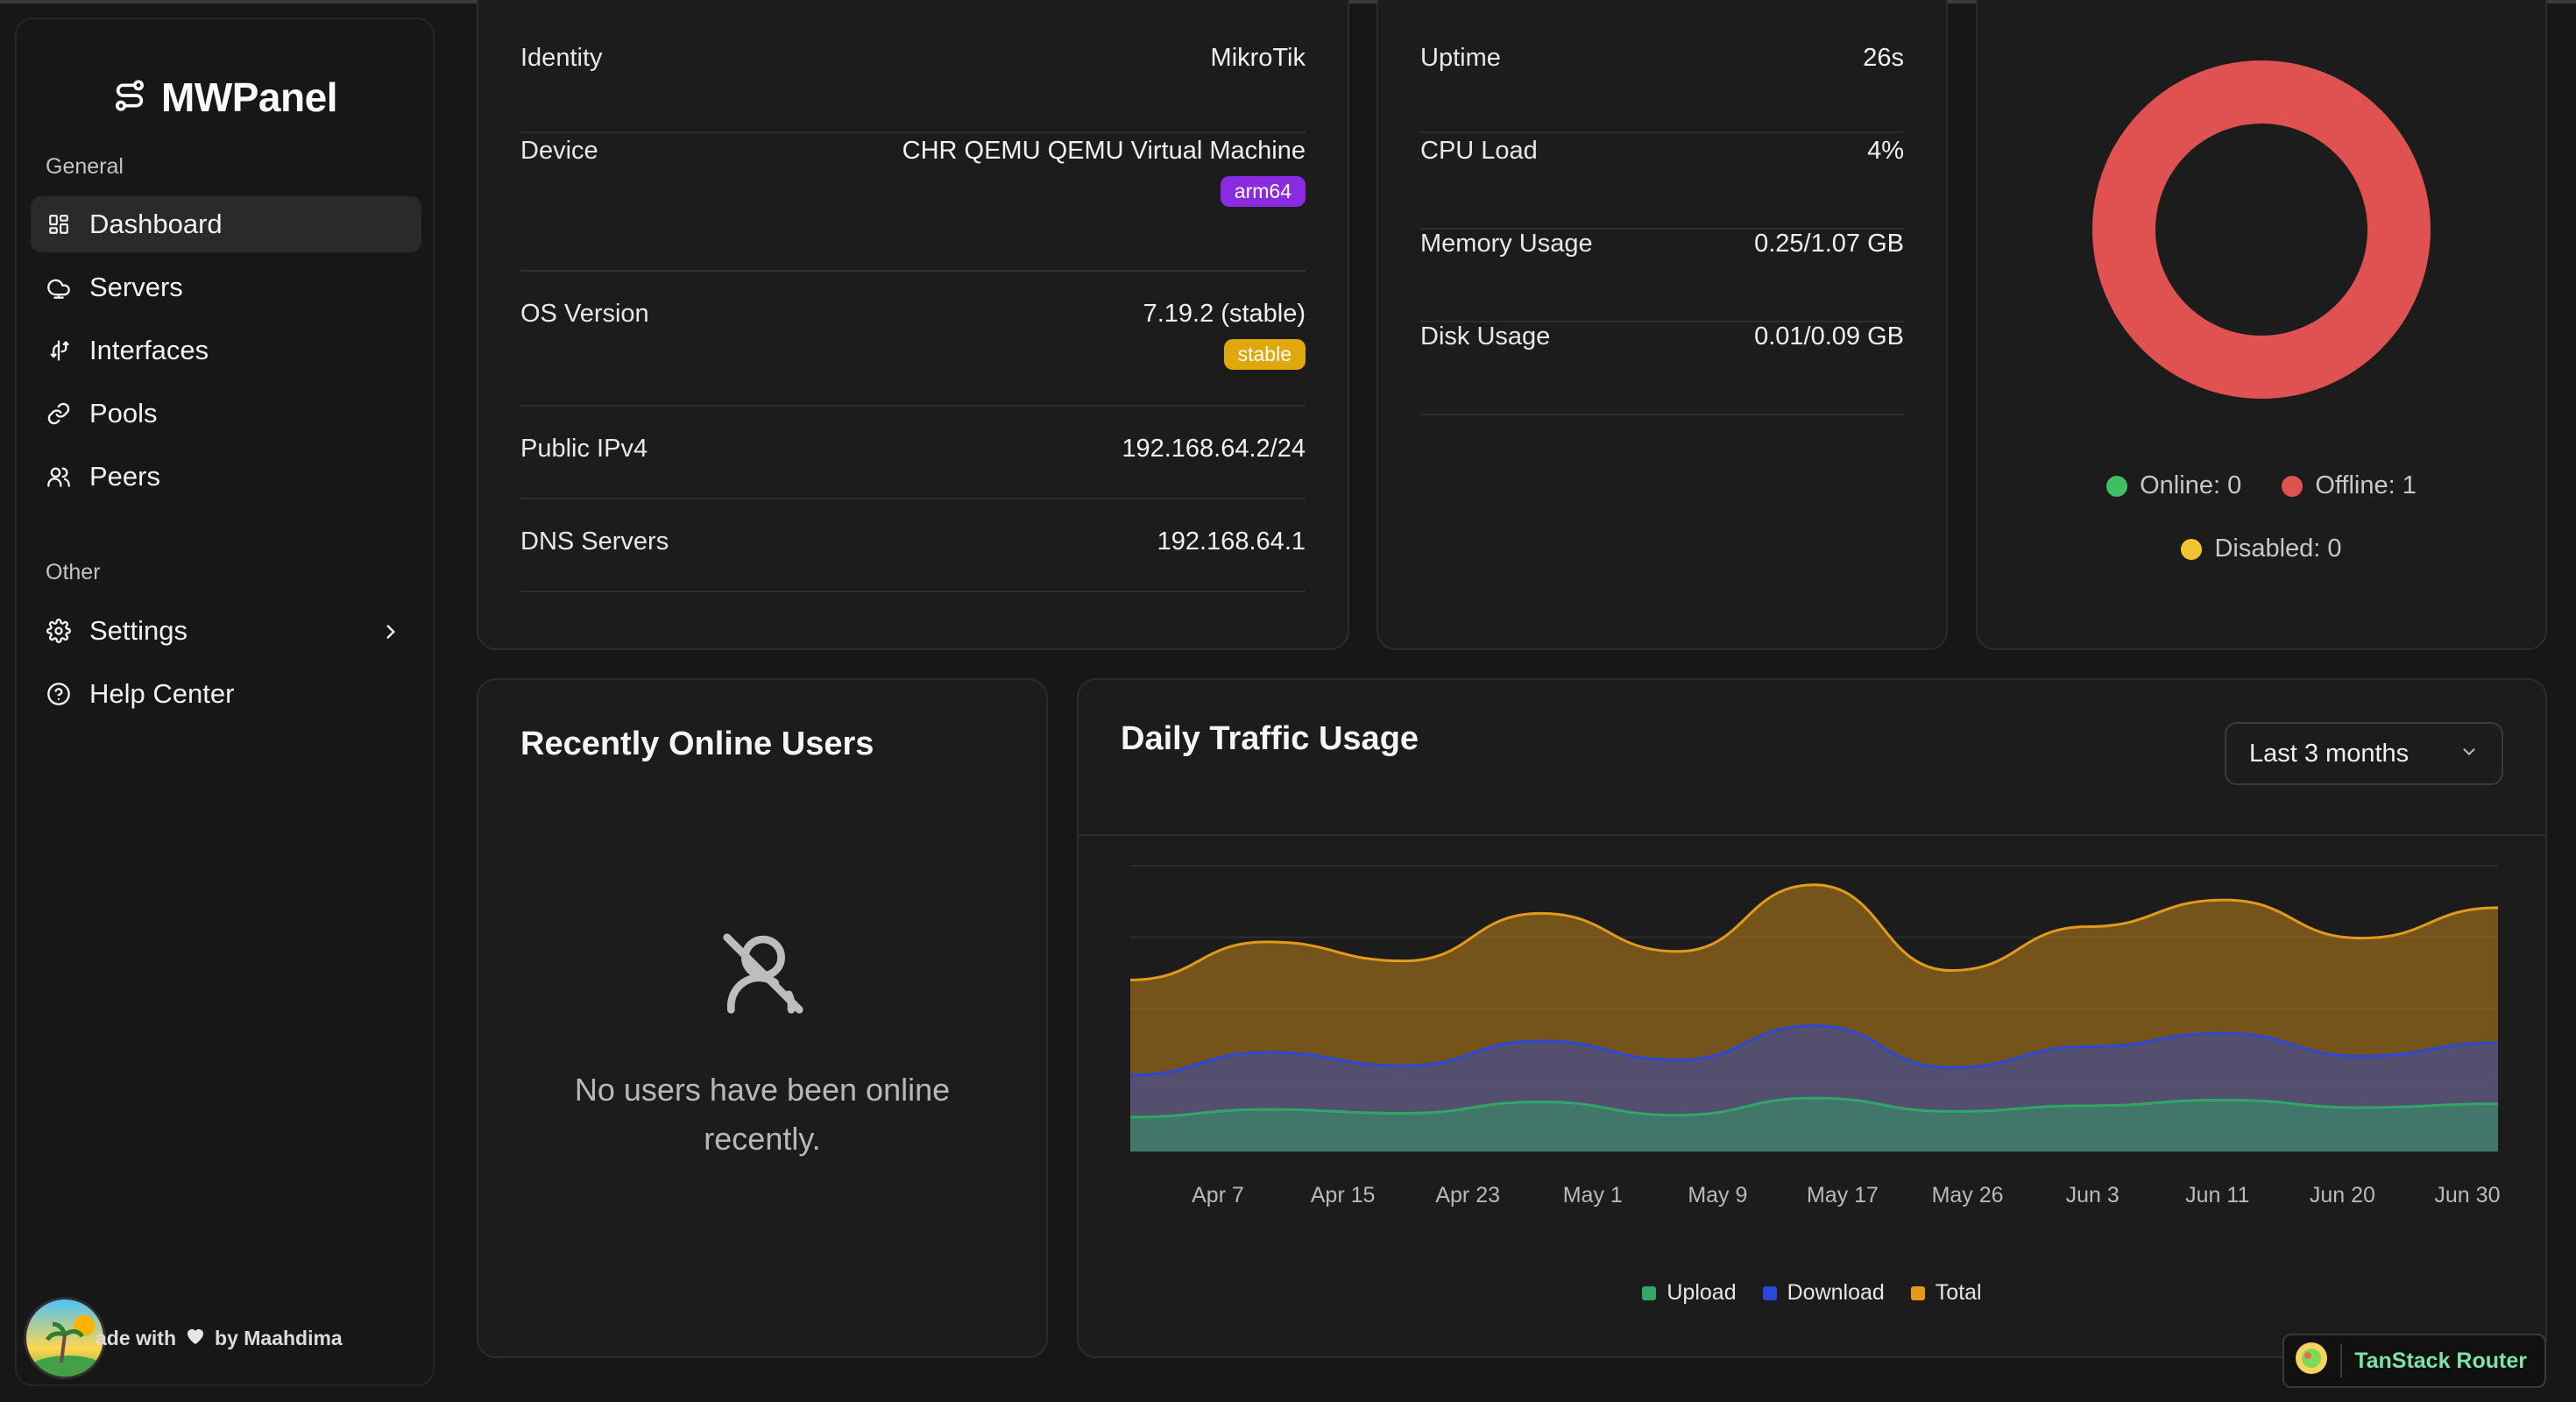  What do you see at coordinates (2341, 1360) in the screenshot?
I see `separator` at bounding box center [2341, 1360].